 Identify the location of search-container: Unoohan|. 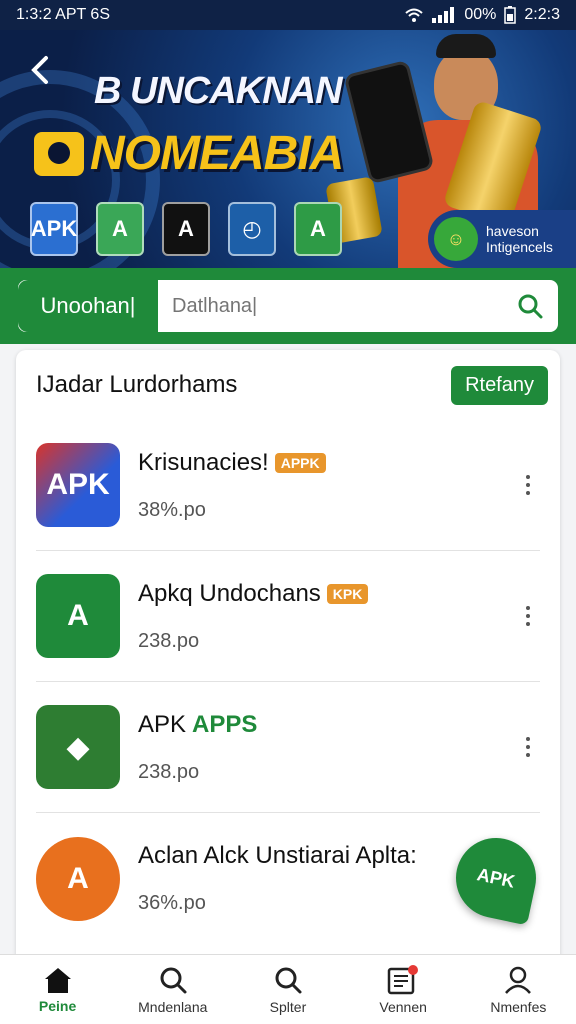
(288, 306).